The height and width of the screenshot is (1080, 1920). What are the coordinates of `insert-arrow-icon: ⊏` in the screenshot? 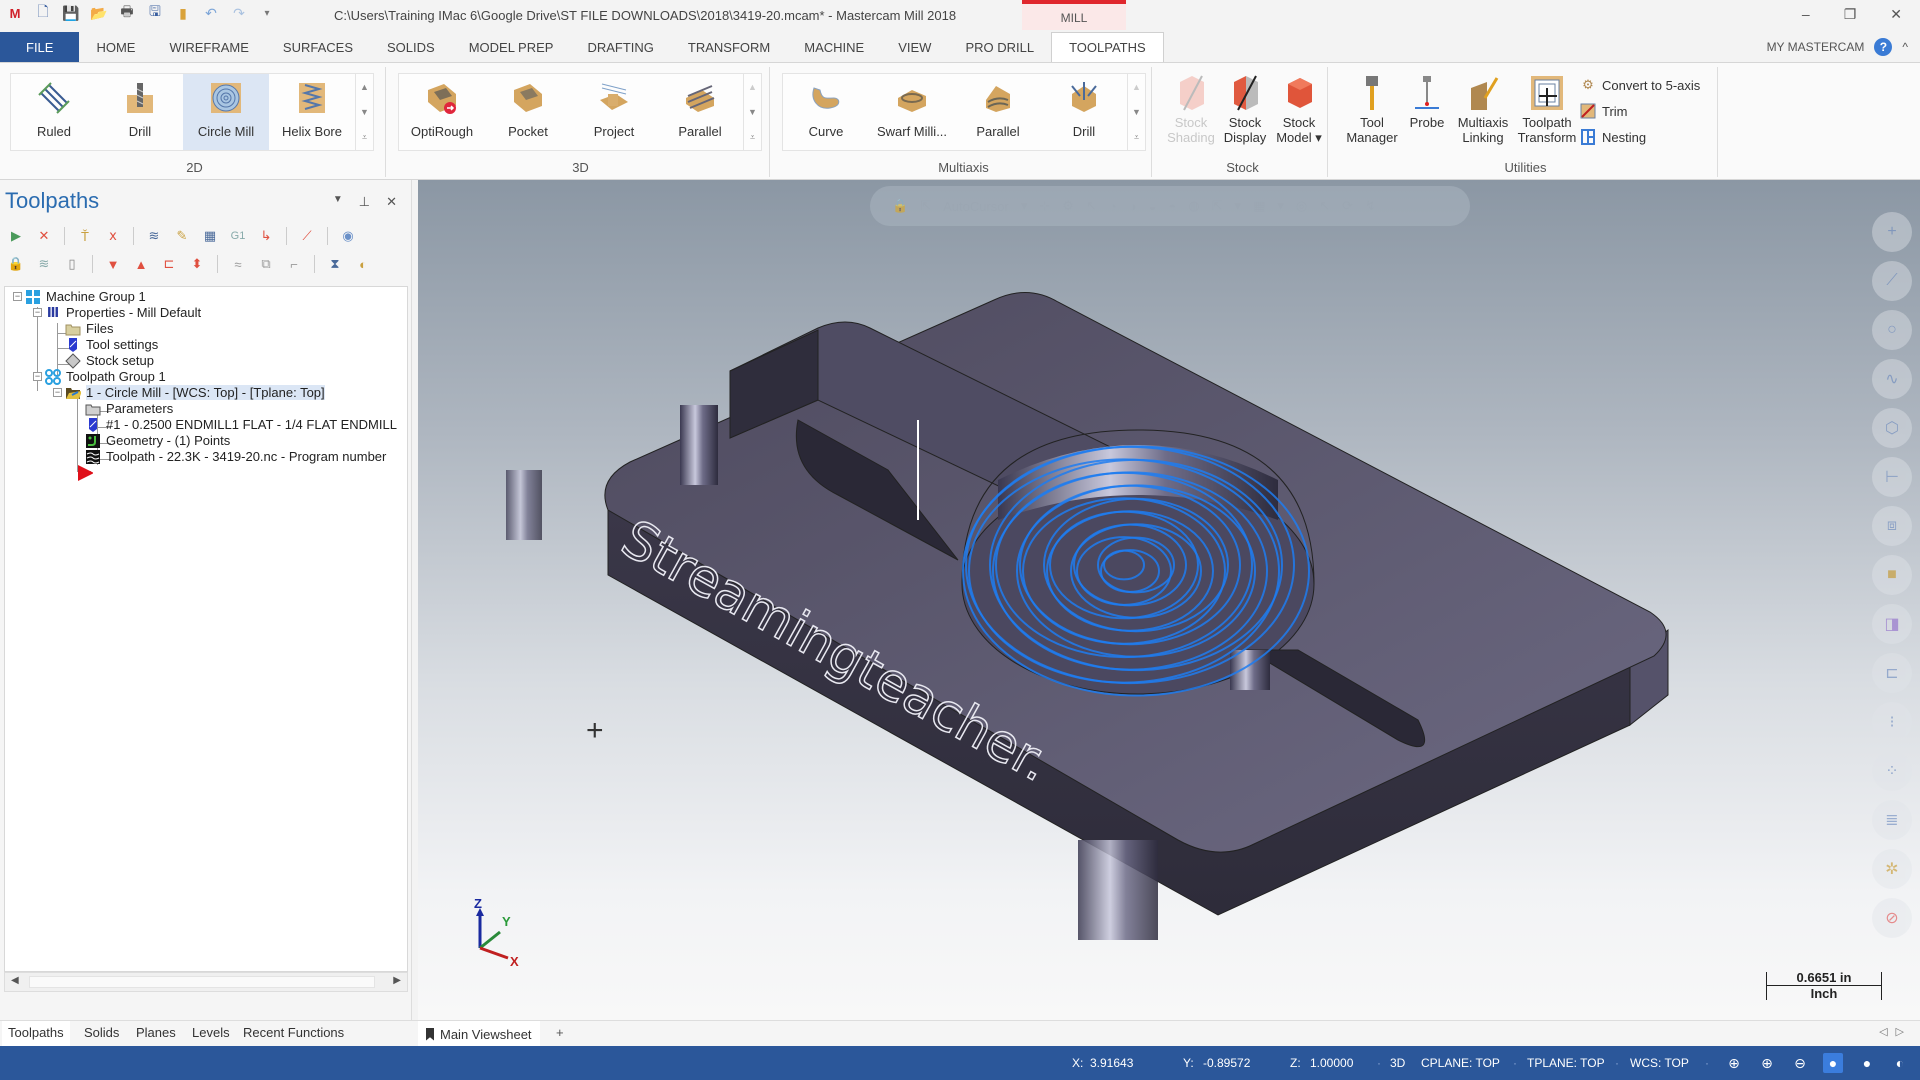 It's located at (169, 264).